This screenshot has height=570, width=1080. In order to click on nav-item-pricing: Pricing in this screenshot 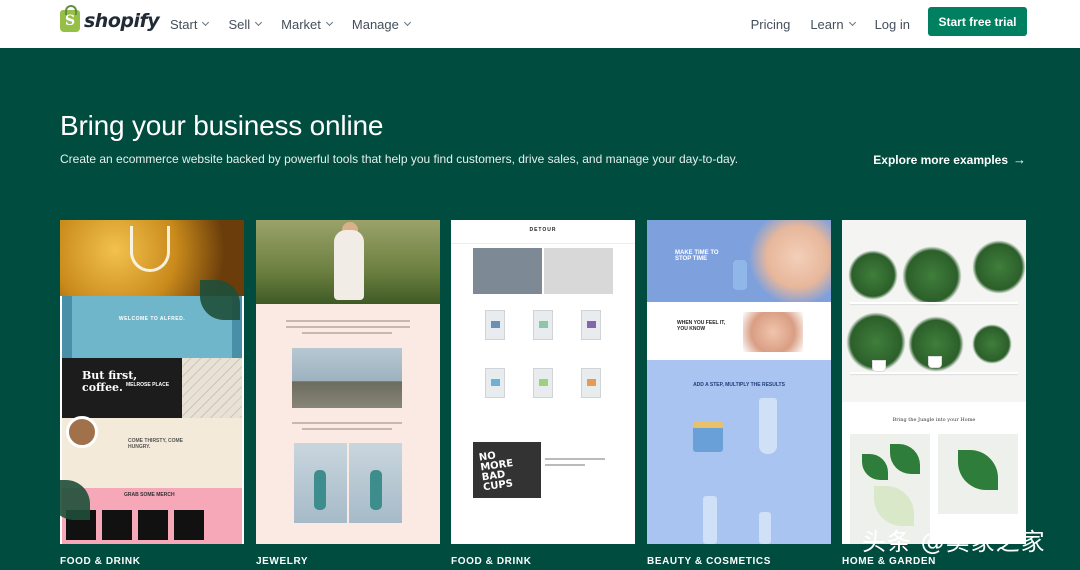, I will do `click(771, 24)`.